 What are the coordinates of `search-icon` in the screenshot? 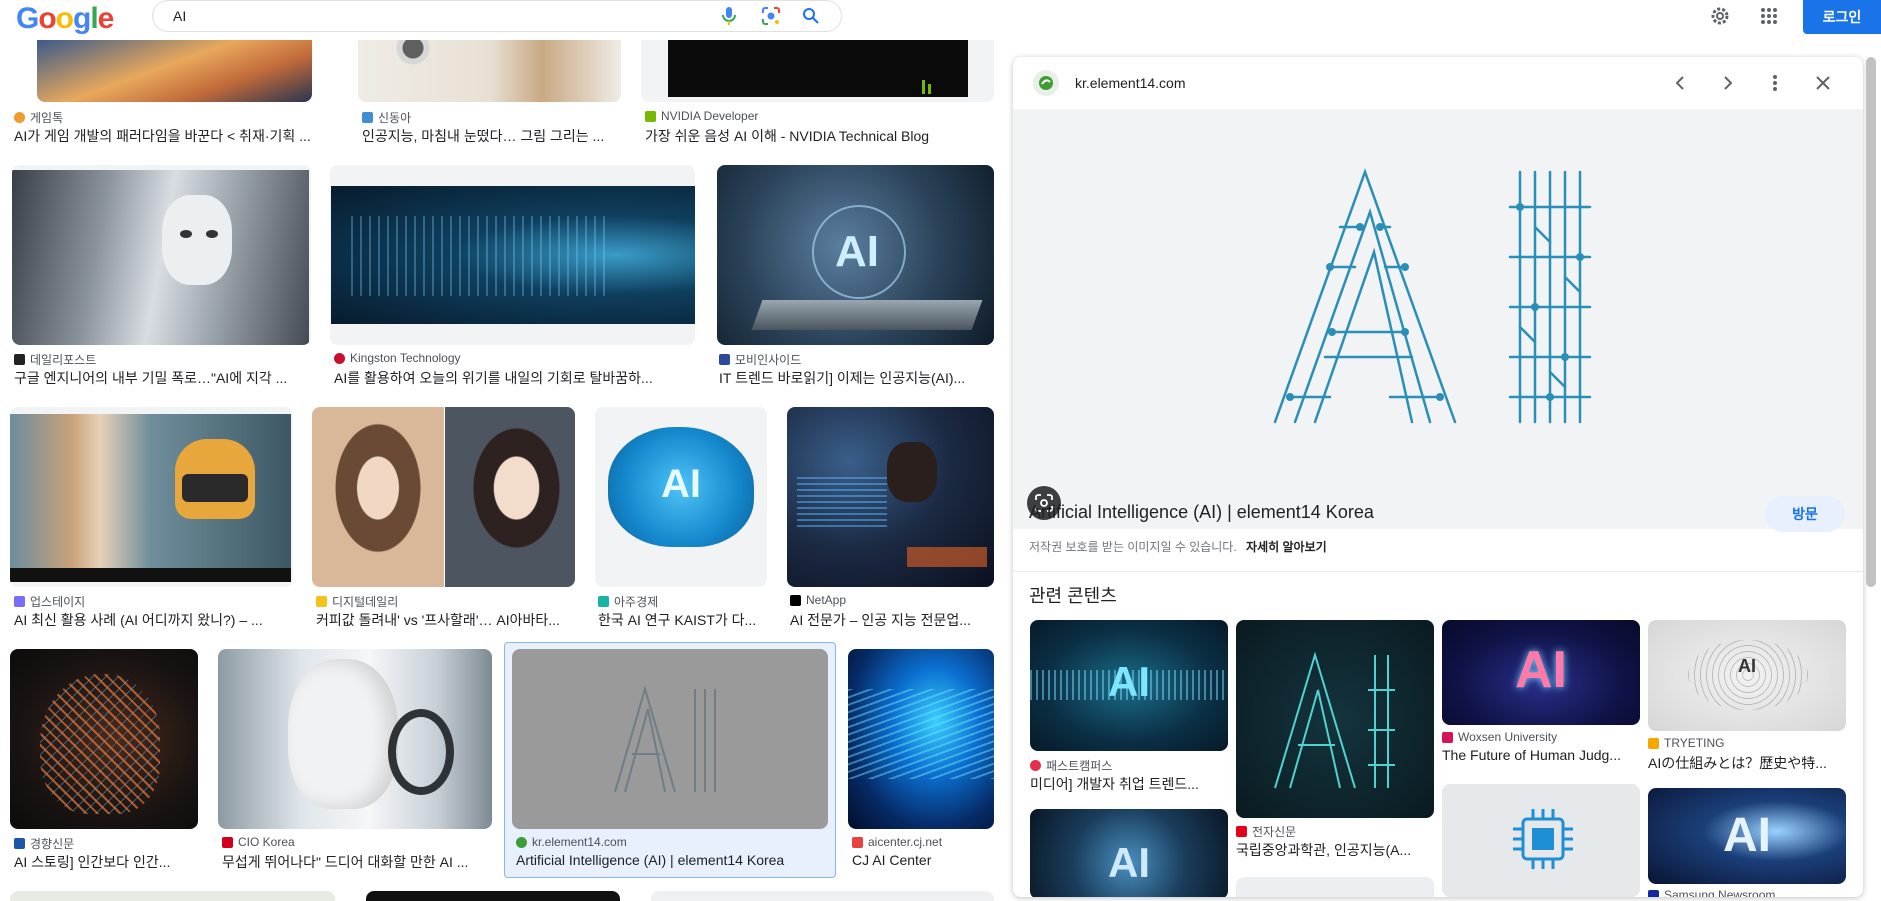 It's located at (811, 16).